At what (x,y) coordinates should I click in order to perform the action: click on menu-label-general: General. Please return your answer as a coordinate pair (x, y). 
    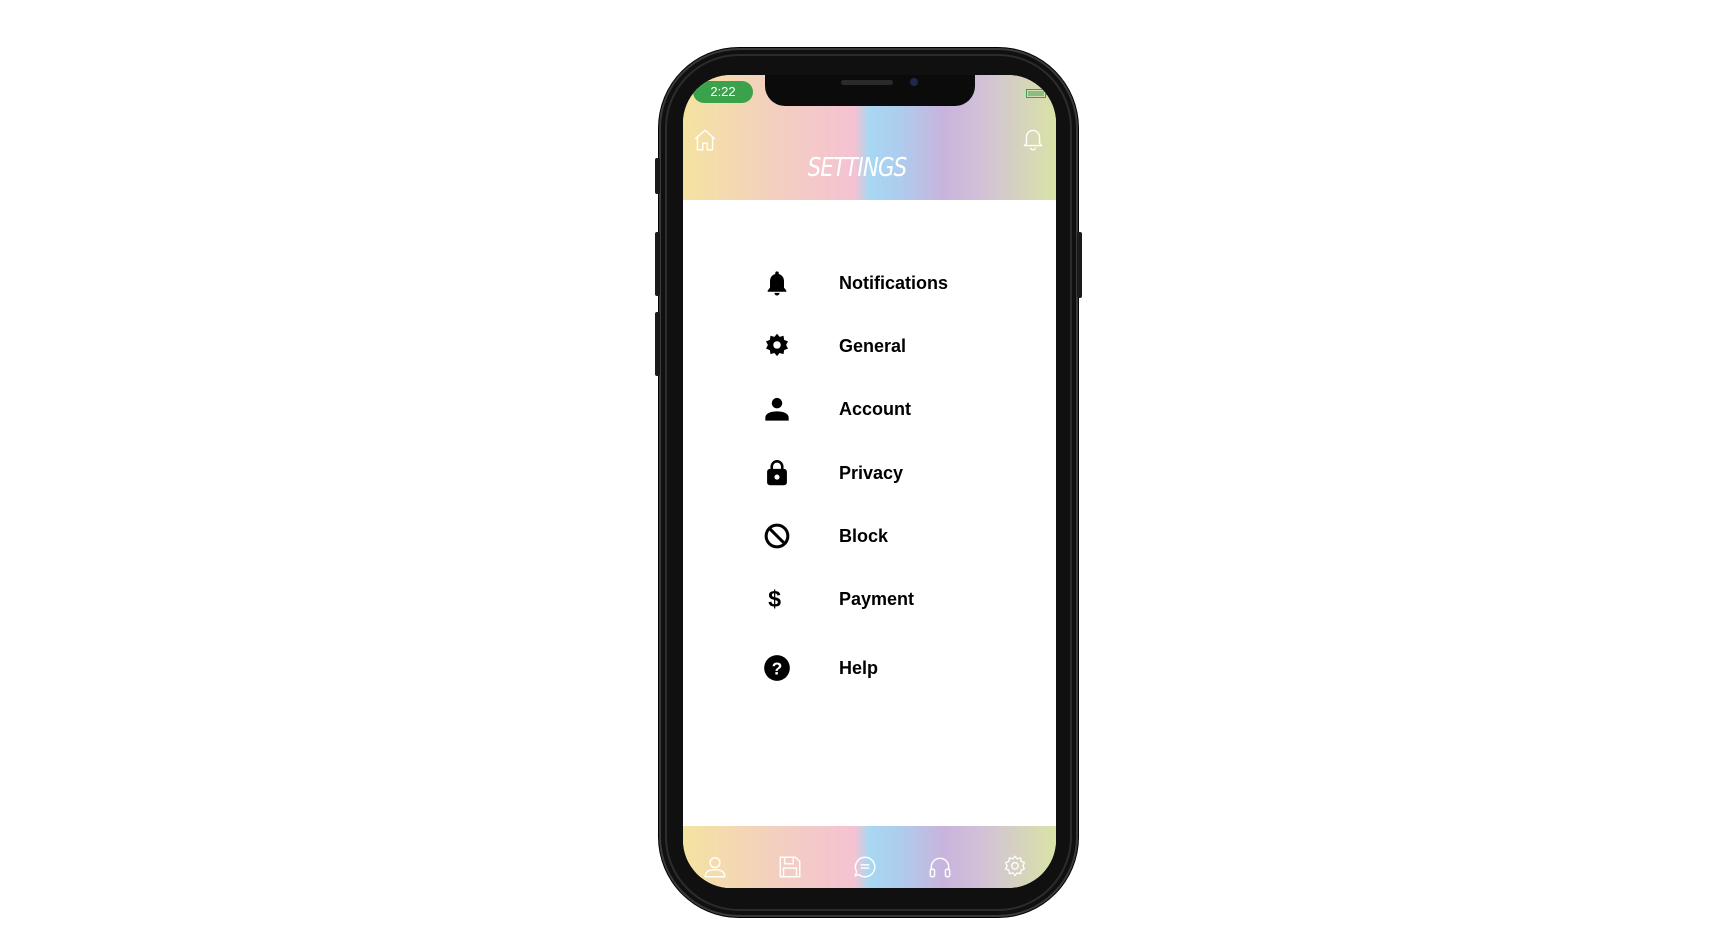
    Looking at the image, I should click on (873, 346).